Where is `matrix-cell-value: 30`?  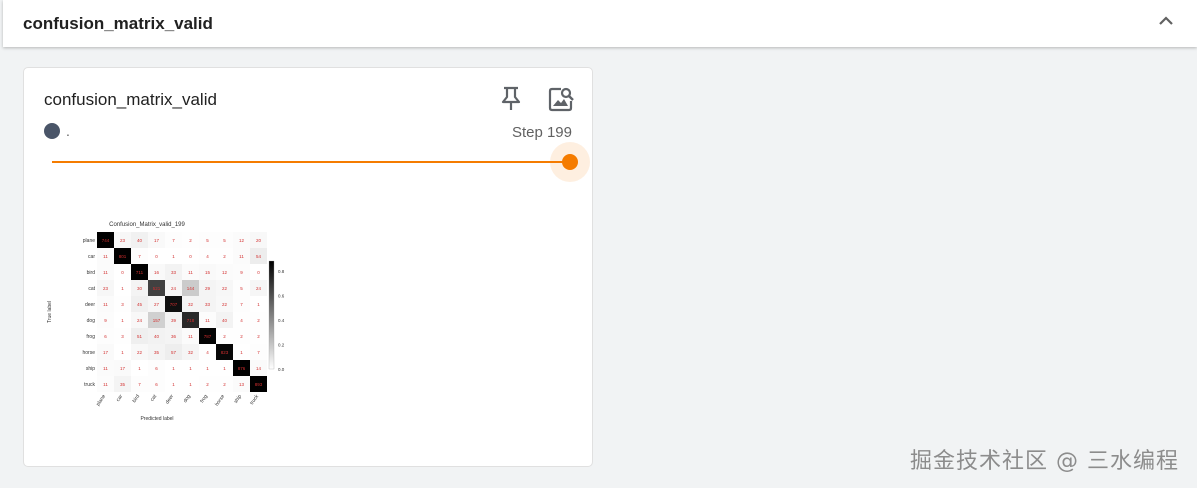
matrix-cell-value: 30 is located at coordinates (140, 288).